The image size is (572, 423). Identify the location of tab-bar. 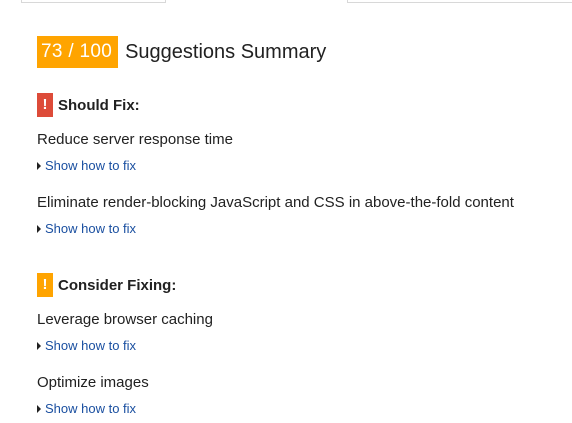
(286, 1).